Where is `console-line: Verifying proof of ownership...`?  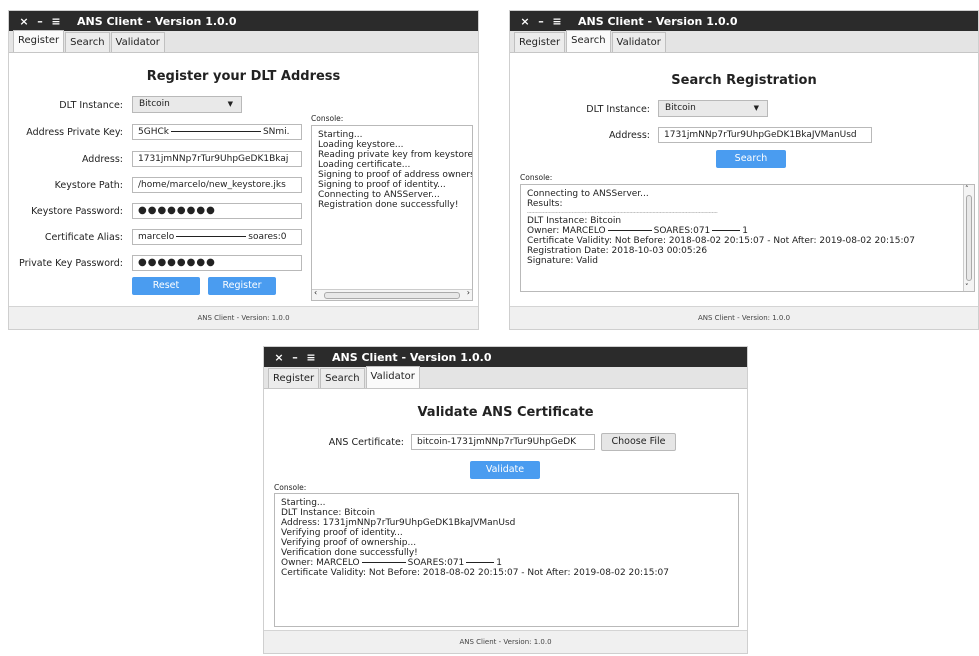
console-line: Verifying proof of ownership... is located at coordinates (349, 543).